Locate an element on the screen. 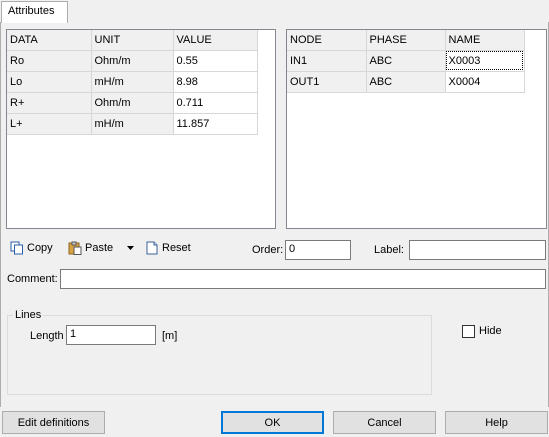  lines-group-title: Lines is located at coordinates (28, 315).